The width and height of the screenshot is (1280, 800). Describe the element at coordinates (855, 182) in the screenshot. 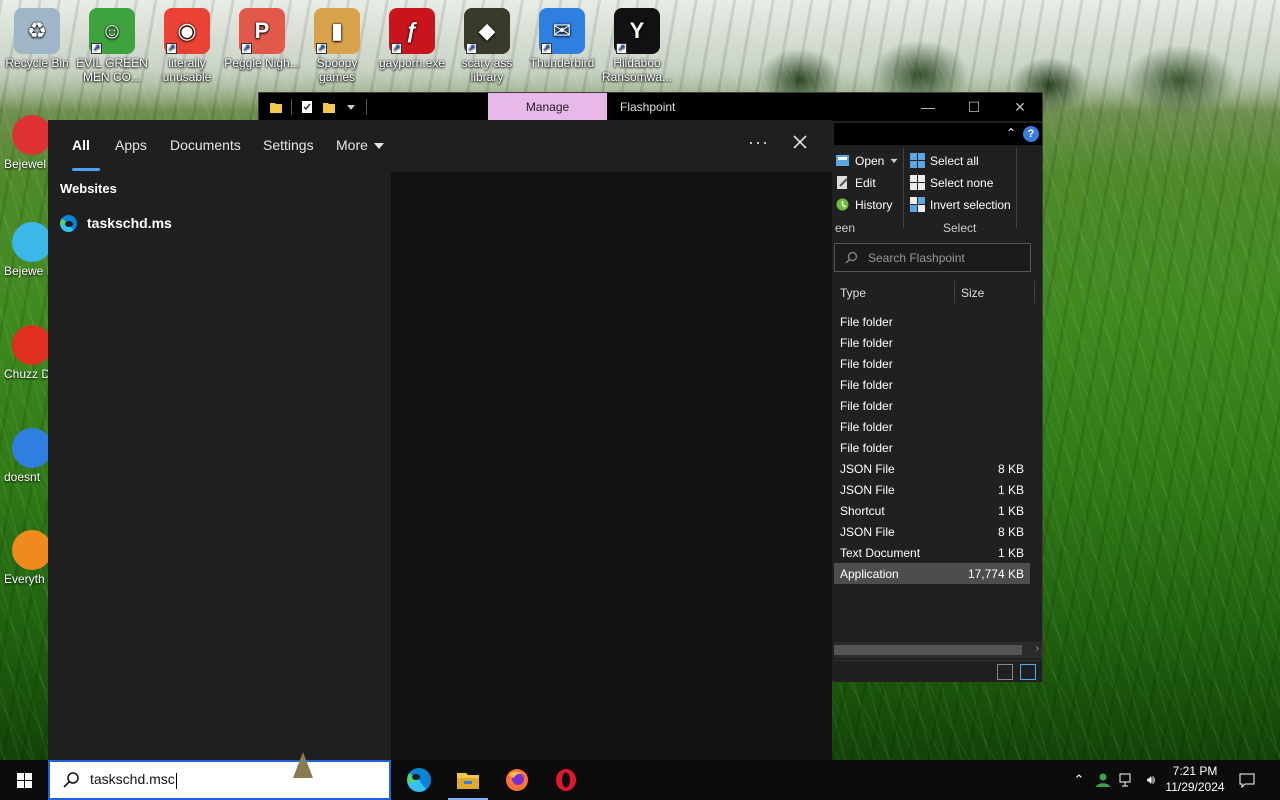

I see `edit-button: Edit` at that location.